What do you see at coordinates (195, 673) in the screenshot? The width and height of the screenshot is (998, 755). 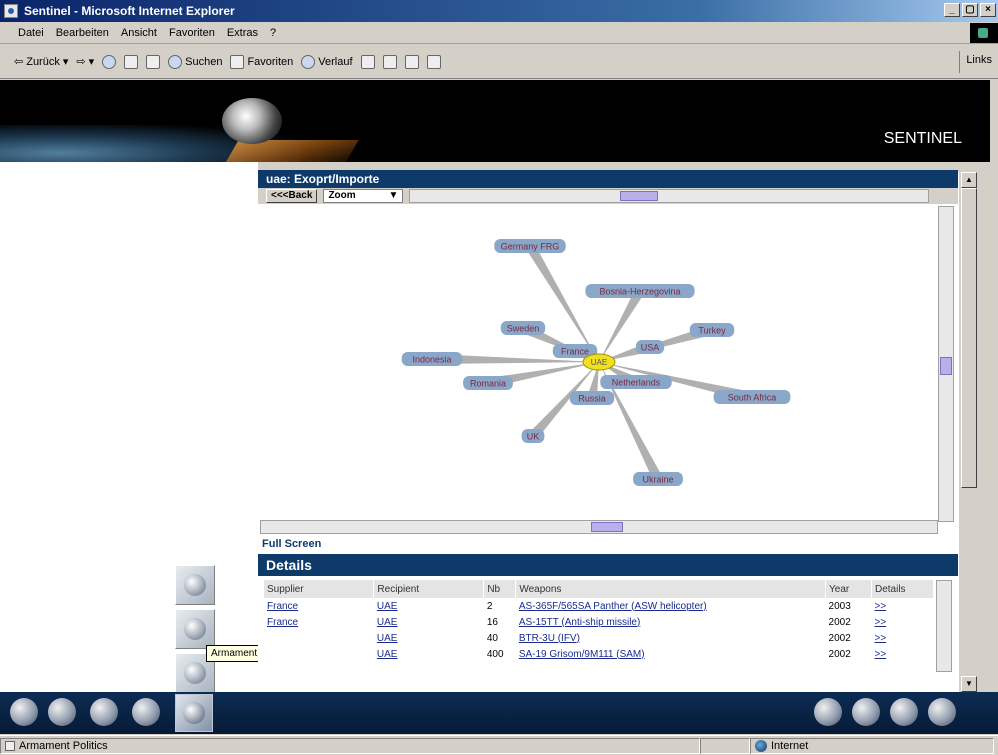 I see `tank-icon` at bounding box center [195, 673].